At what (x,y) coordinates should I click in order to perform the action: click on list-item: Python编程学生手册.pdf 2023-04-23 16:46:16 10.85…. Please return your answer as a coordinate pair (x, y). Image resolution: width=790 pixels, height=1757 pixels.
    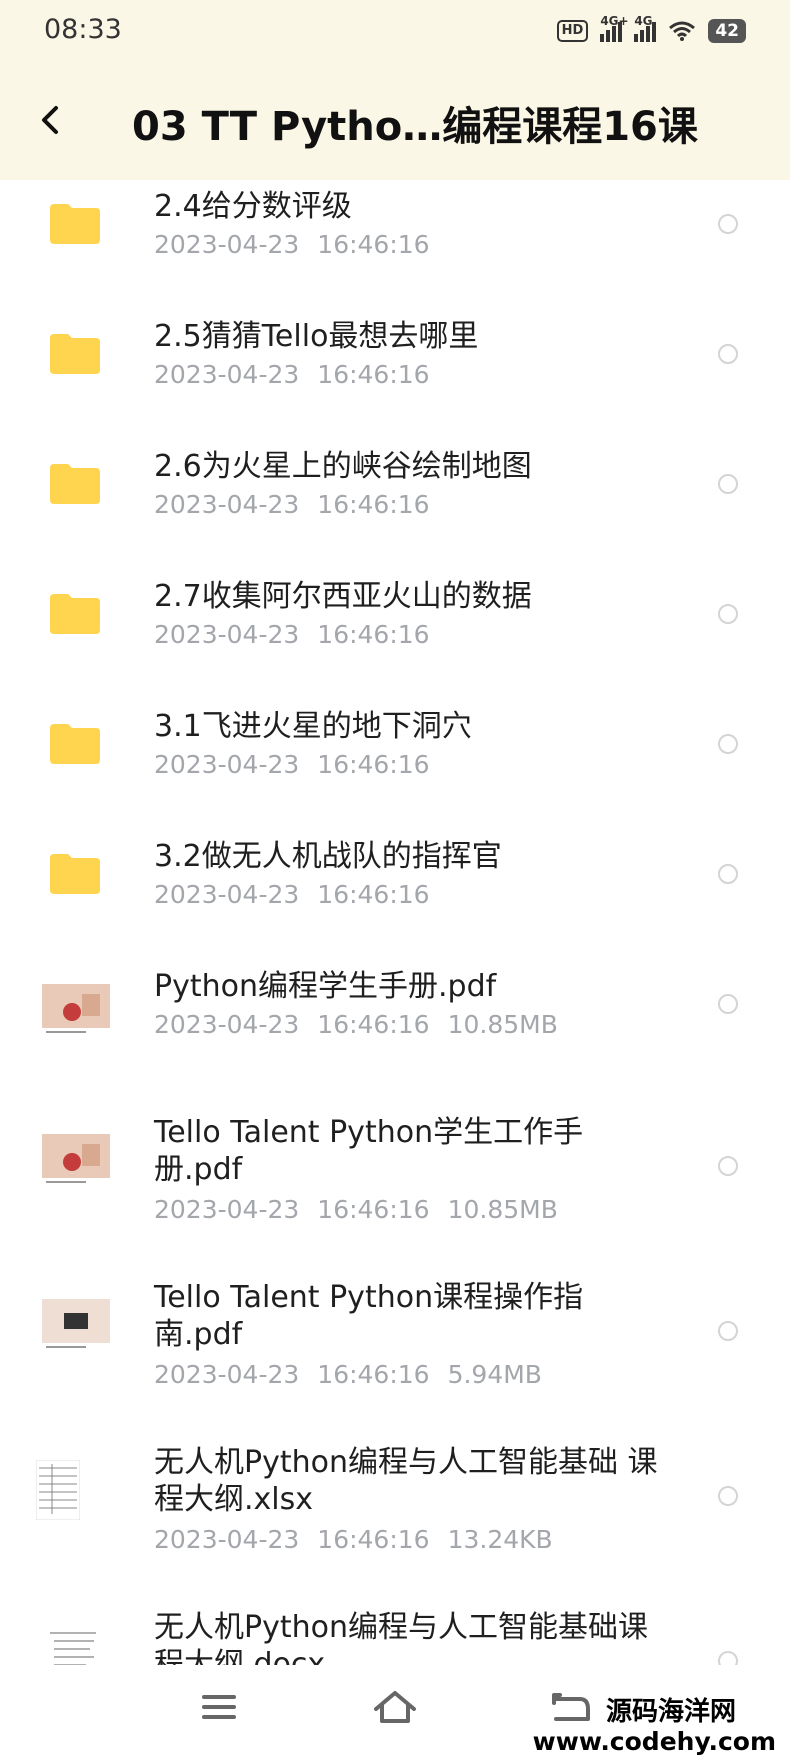
    Looking at the image, I should click on (395, 1035).